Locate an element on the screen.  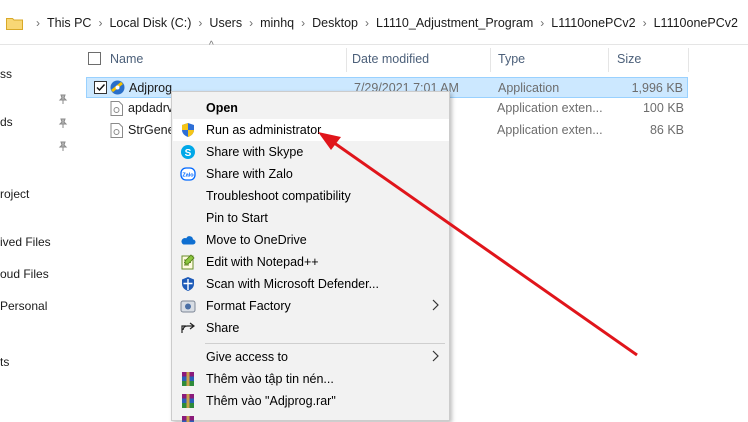
nav-item: ss is located at coordinates (6, 74).